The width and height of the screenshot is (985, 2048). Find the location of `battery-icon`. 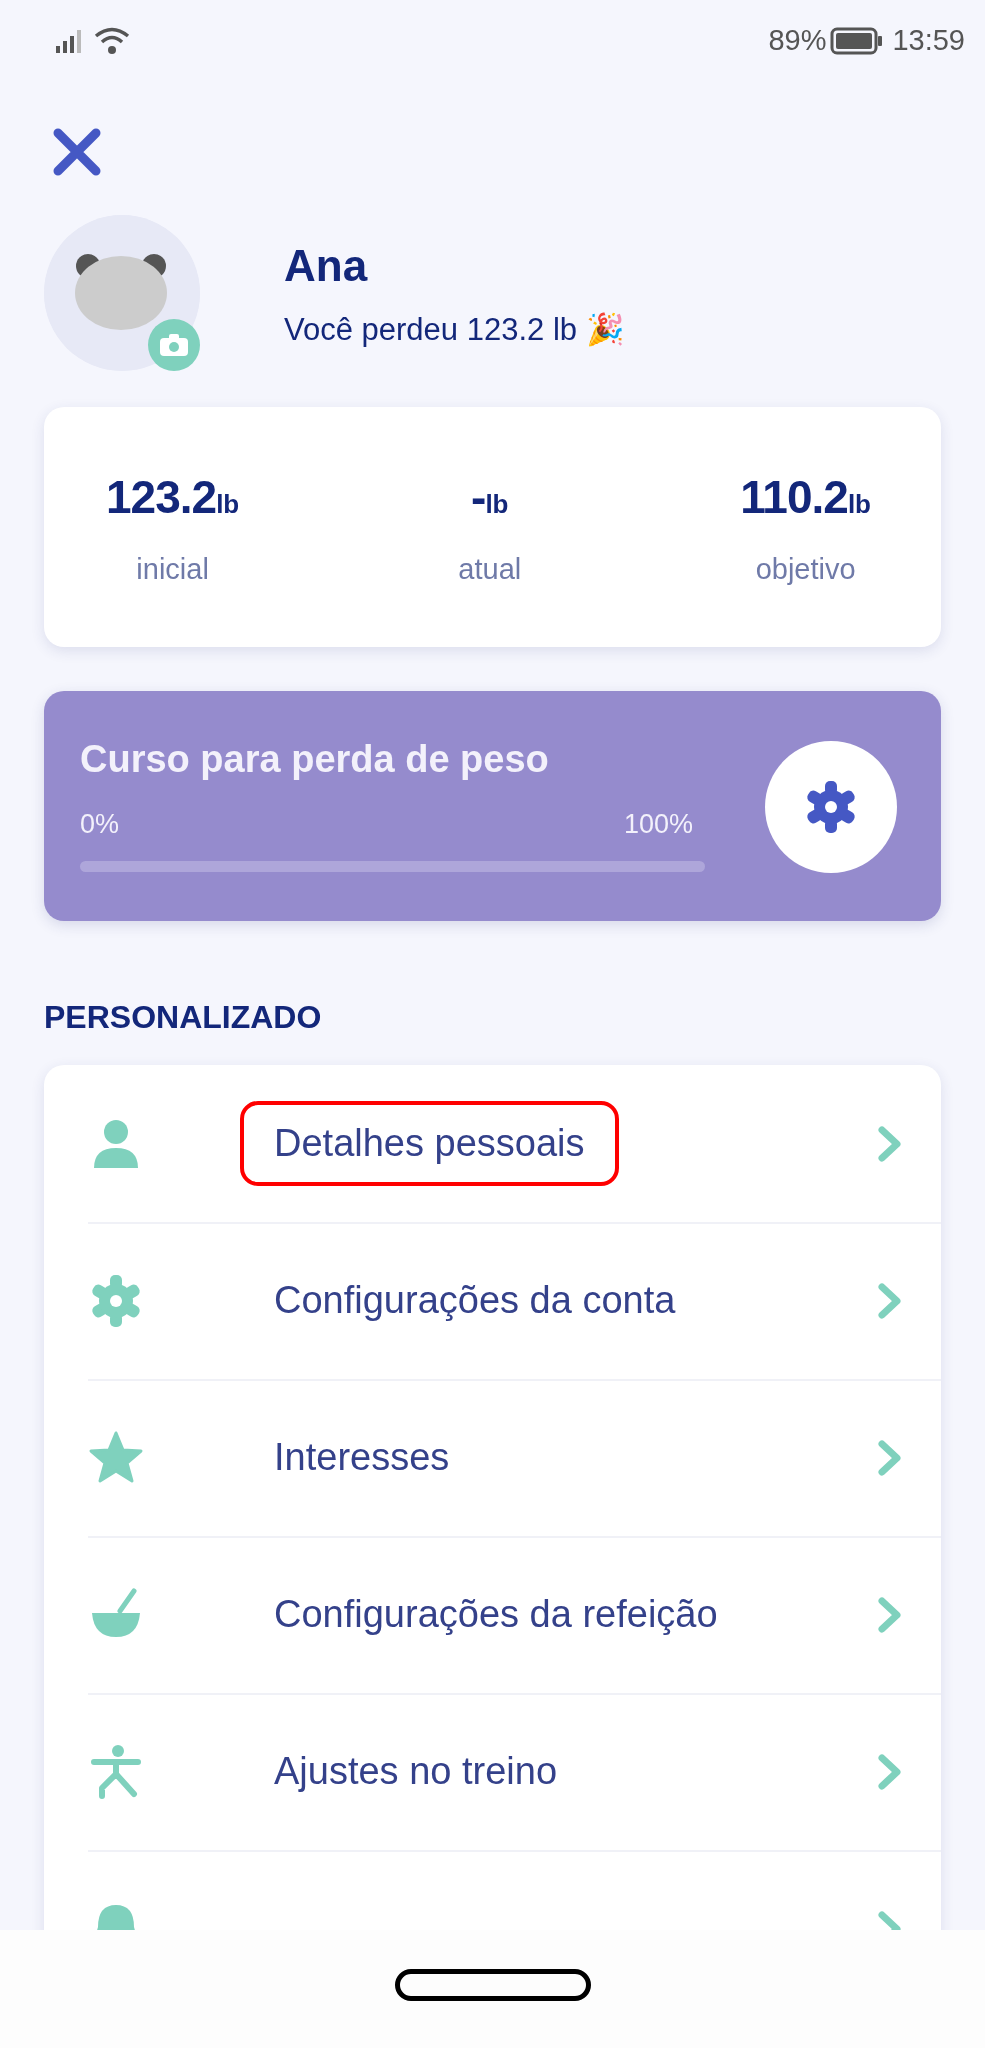

battery-icon is located at coordinates (857, 41).